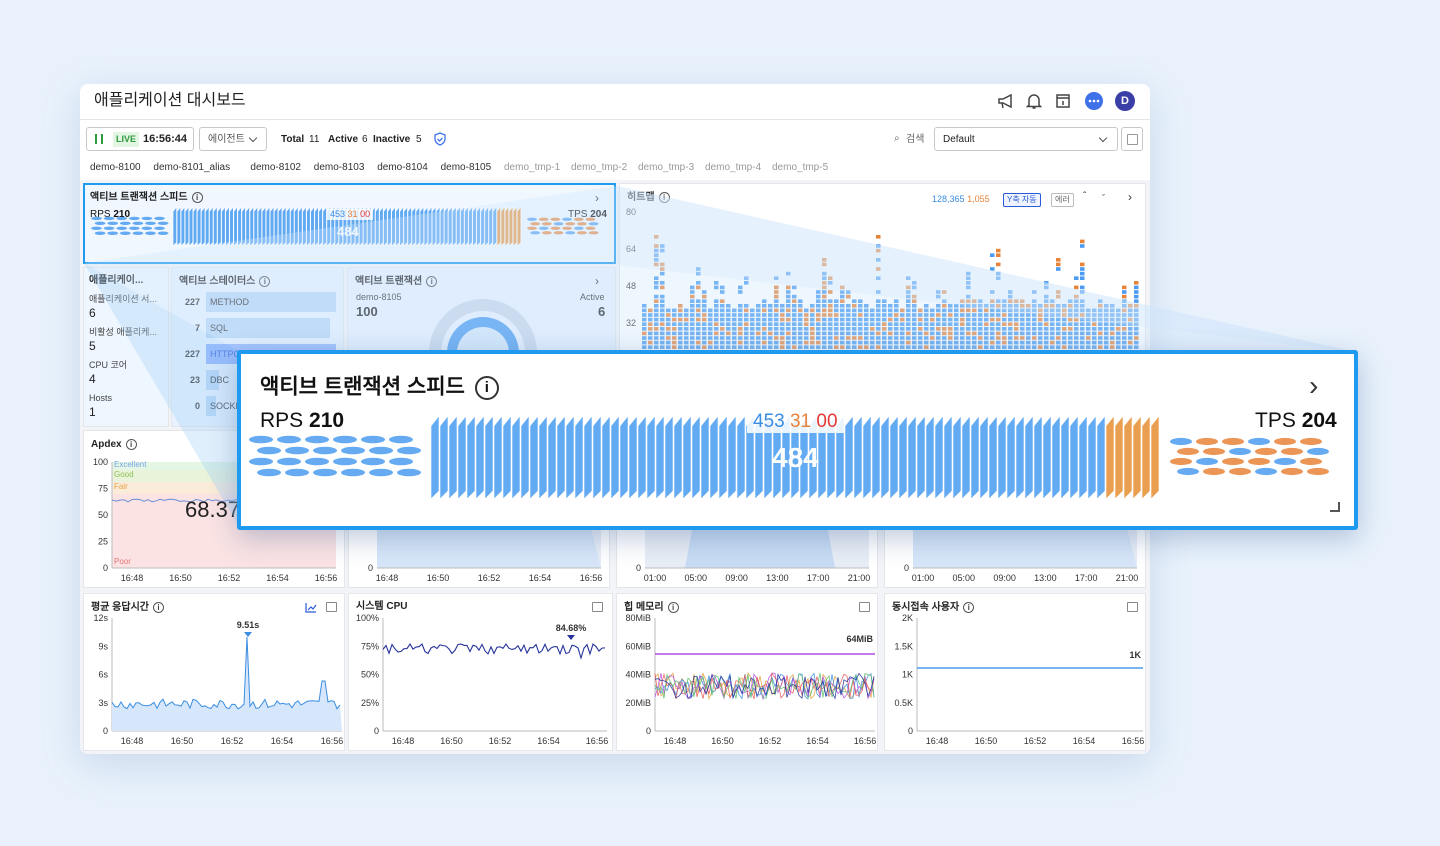 This screenshot has width=1440, height=846. Describe the element at coordinates (827, 421) in the screenshot. I see `count-very-slow: 00` at that location.